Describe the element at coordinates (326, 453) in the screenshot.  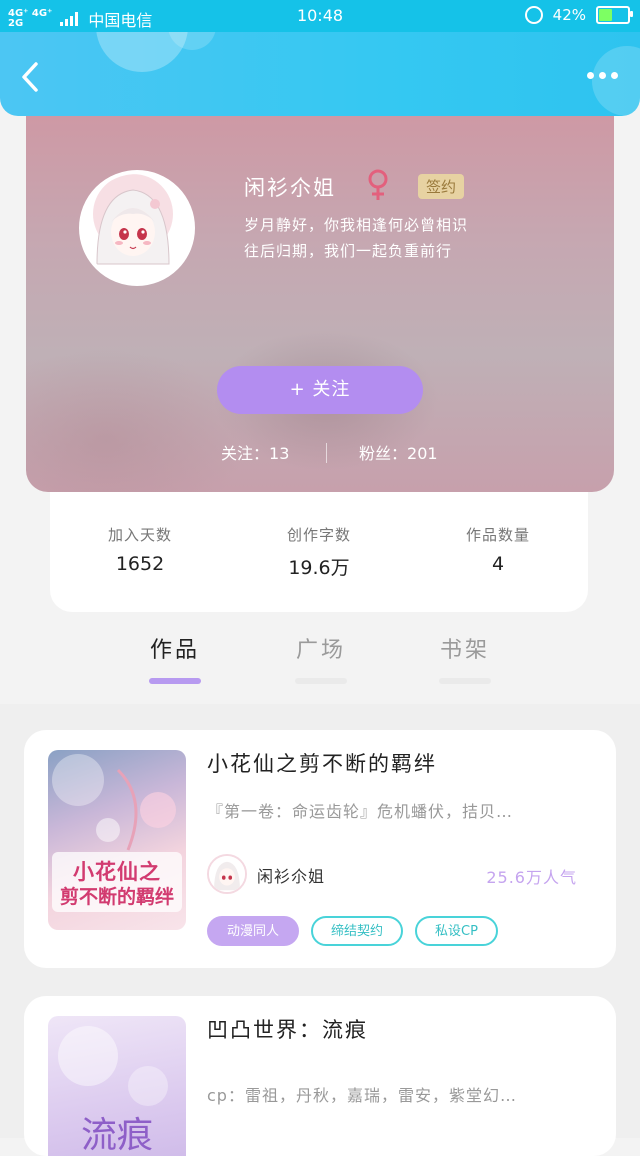
I see `stats-divider` at that location.